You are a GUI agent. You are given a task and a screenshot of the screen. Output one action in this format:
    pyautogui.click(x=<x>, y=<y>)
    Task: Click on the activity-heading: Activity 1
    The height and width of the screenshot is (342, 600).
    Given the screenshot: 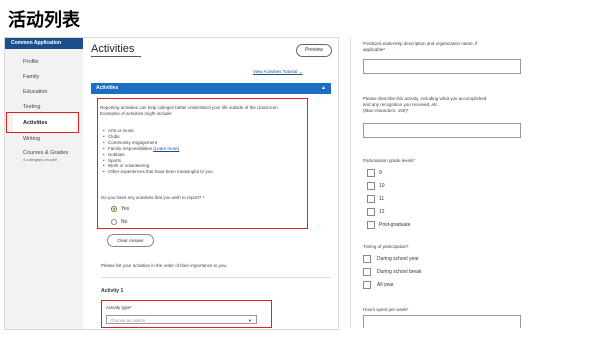 What is the action you would take?
    pyautogui.click(x=112, y=291)
    